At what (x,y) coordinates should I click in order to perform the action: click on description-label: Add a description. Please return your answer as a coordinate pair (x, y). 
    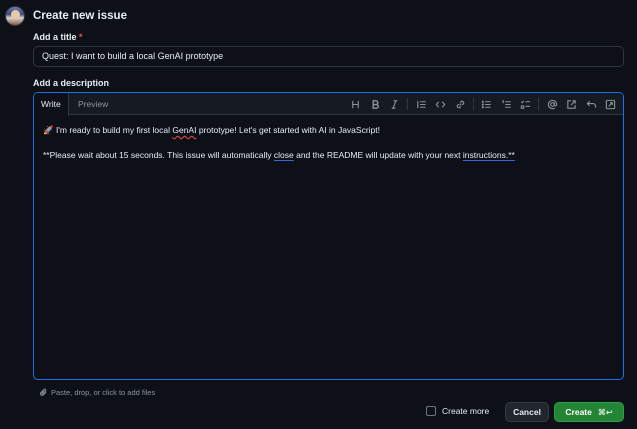
    Looking at the image, I should click on (71, 83).